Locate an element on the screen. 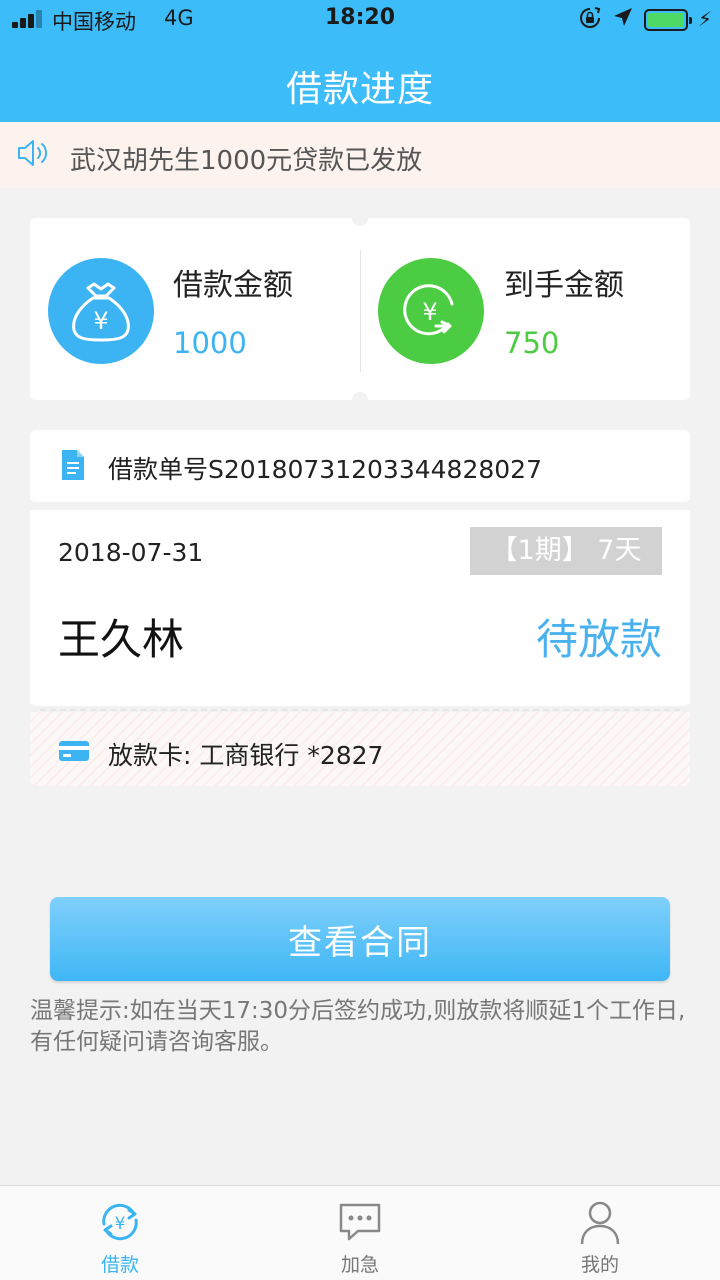 The height and width of the screenshot is (1280, 720). received-amount-label: 到手金额 is located at coordinates (564, 285).